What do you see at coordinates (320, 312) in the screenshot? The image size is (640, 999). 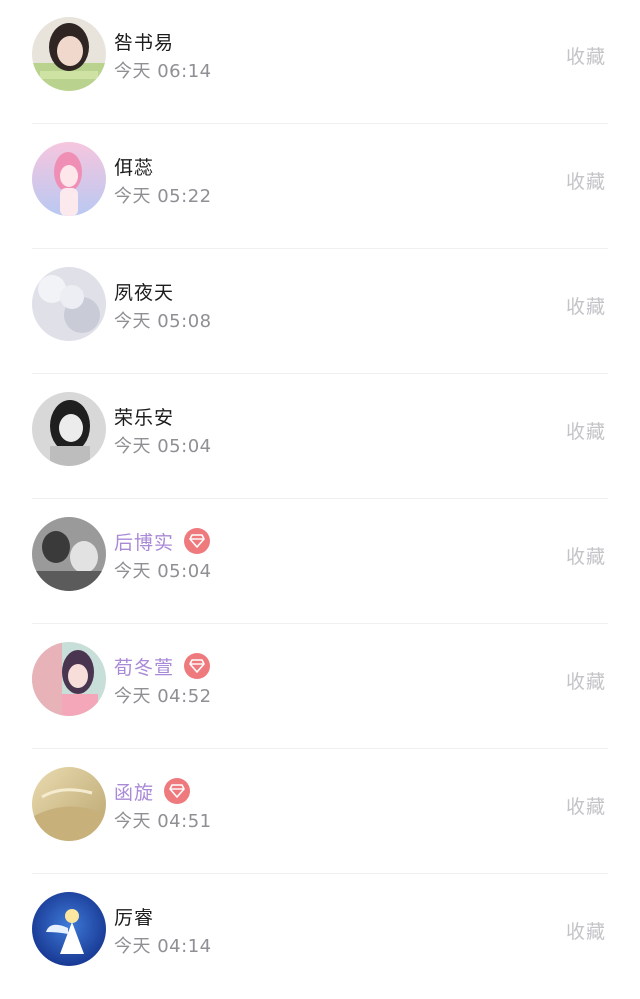 I see `list-item: 夙夜天 今天 05:08 收藏` at bounding box center [320, 312].